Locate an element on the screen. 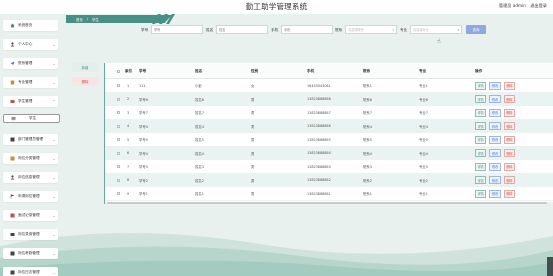 The width and height of the screenshot is (553, 276). cell-xuehao: 学号2 is located at coordinates (143, 180).